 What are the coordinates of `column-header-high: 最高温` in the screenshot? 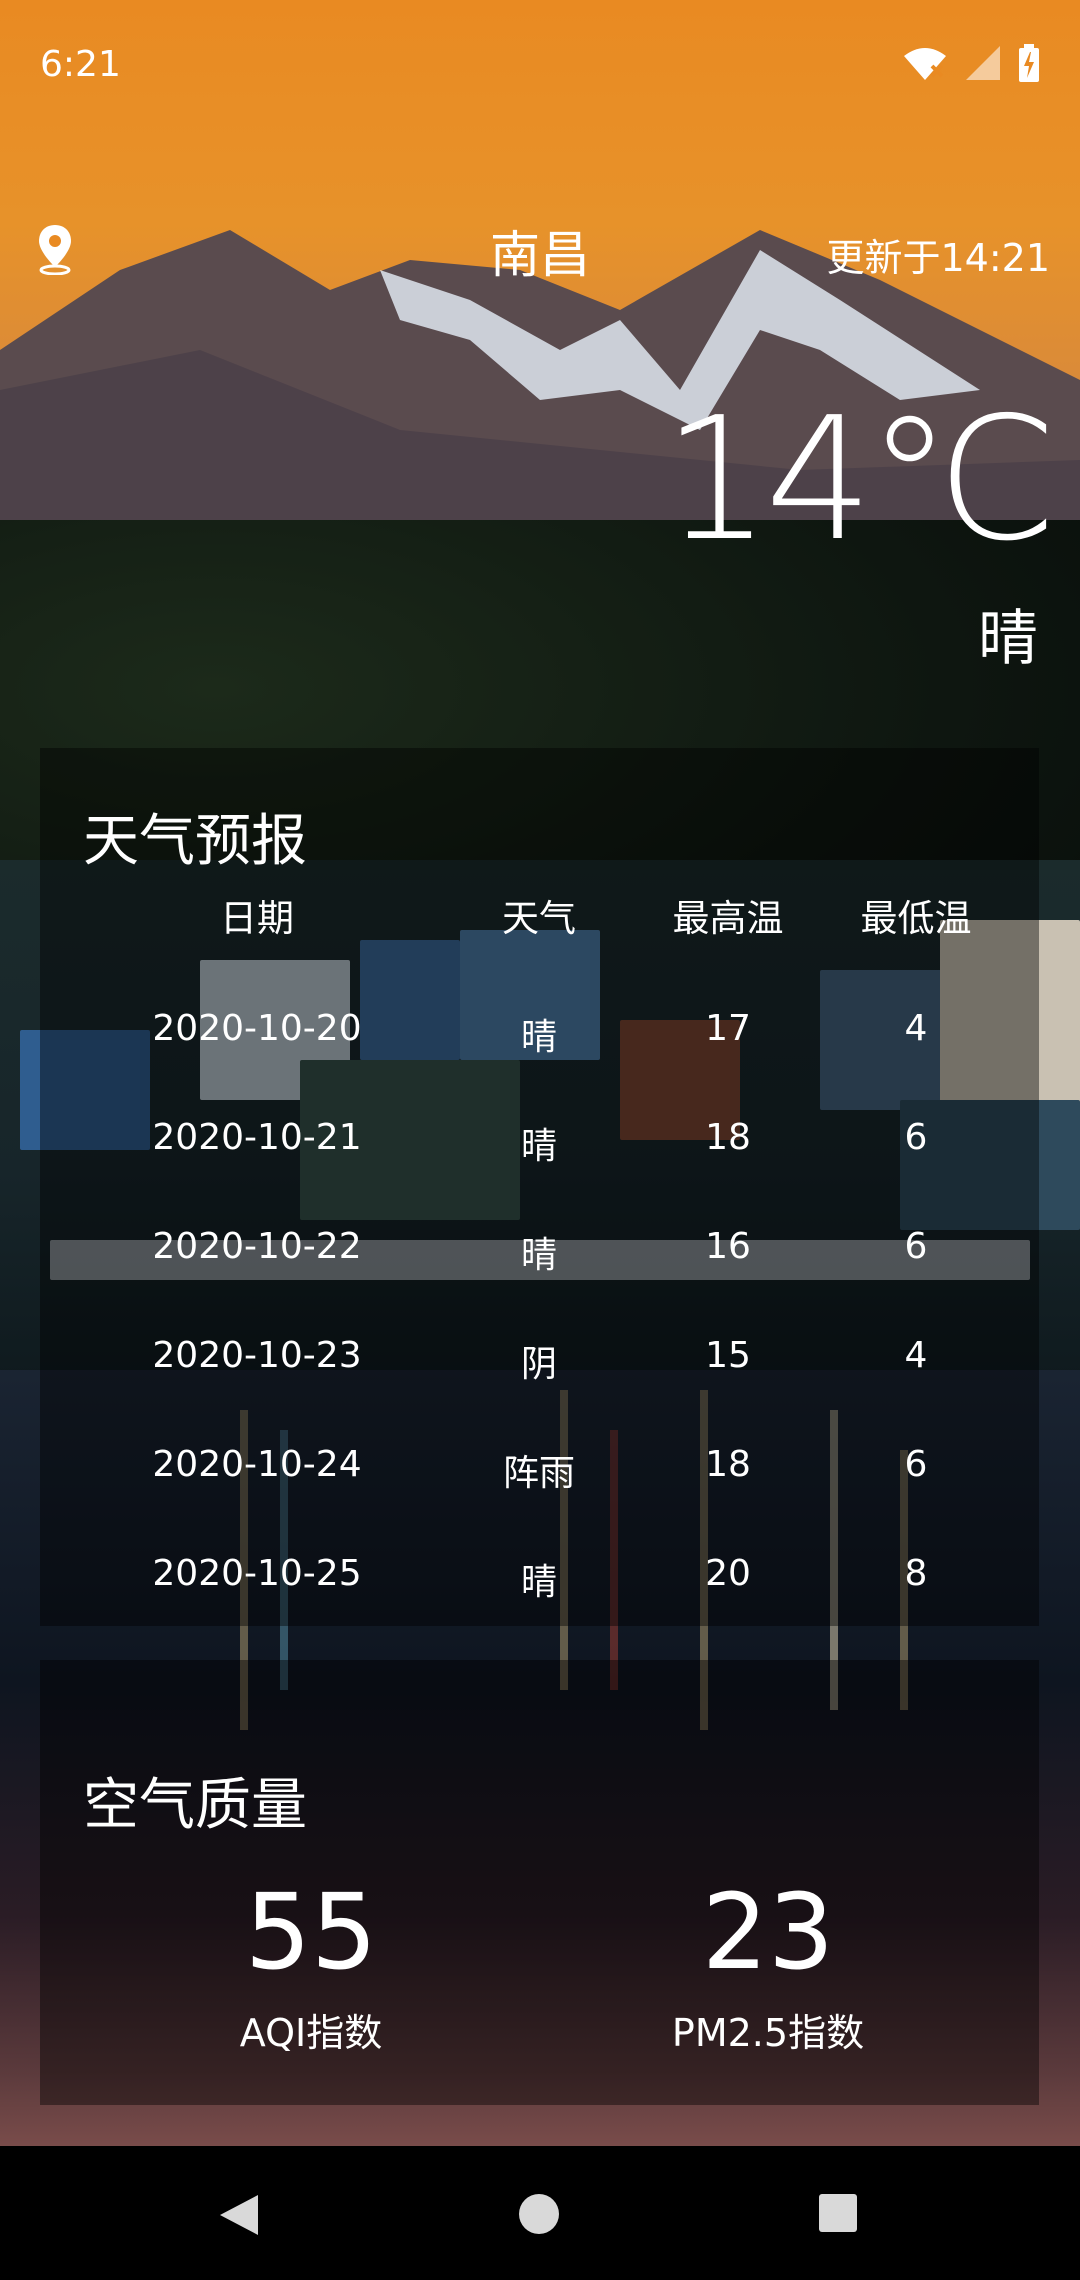 It's located at (728, 918).